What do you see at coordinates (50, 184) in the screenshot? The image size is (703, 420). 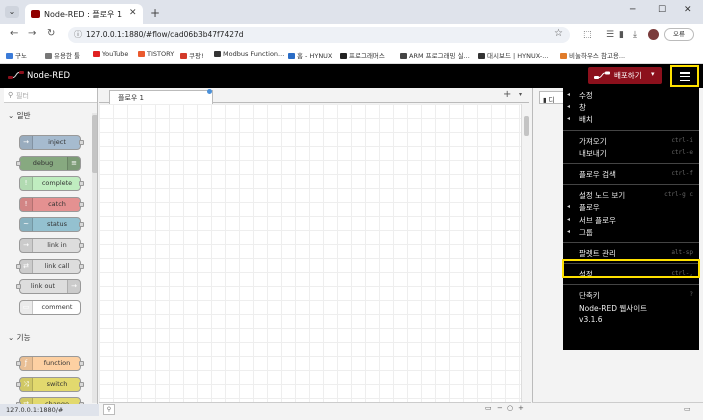 I see `palette-node-complete: ! complete` at bounding box center [50, 184].